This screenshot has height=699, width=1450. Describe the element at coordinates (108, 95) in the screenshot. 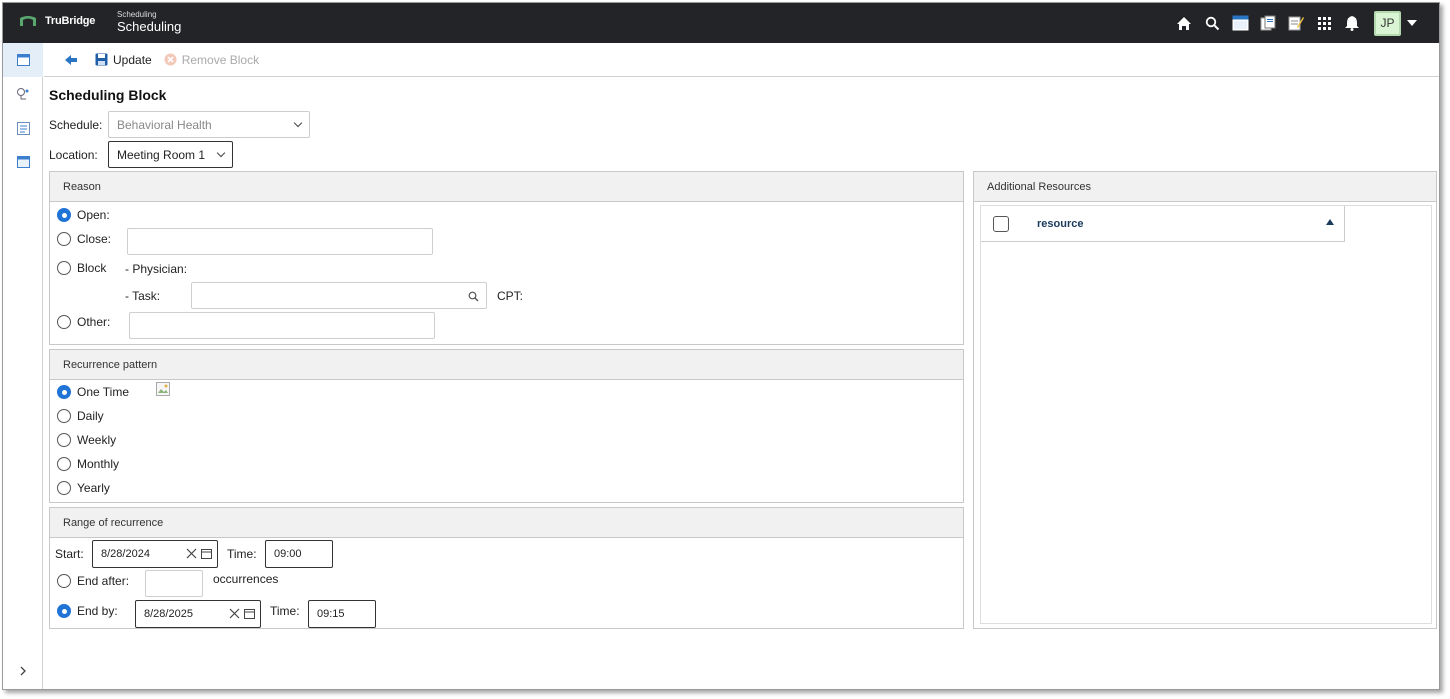

I see `page-title: Scheduling Block` at that location.